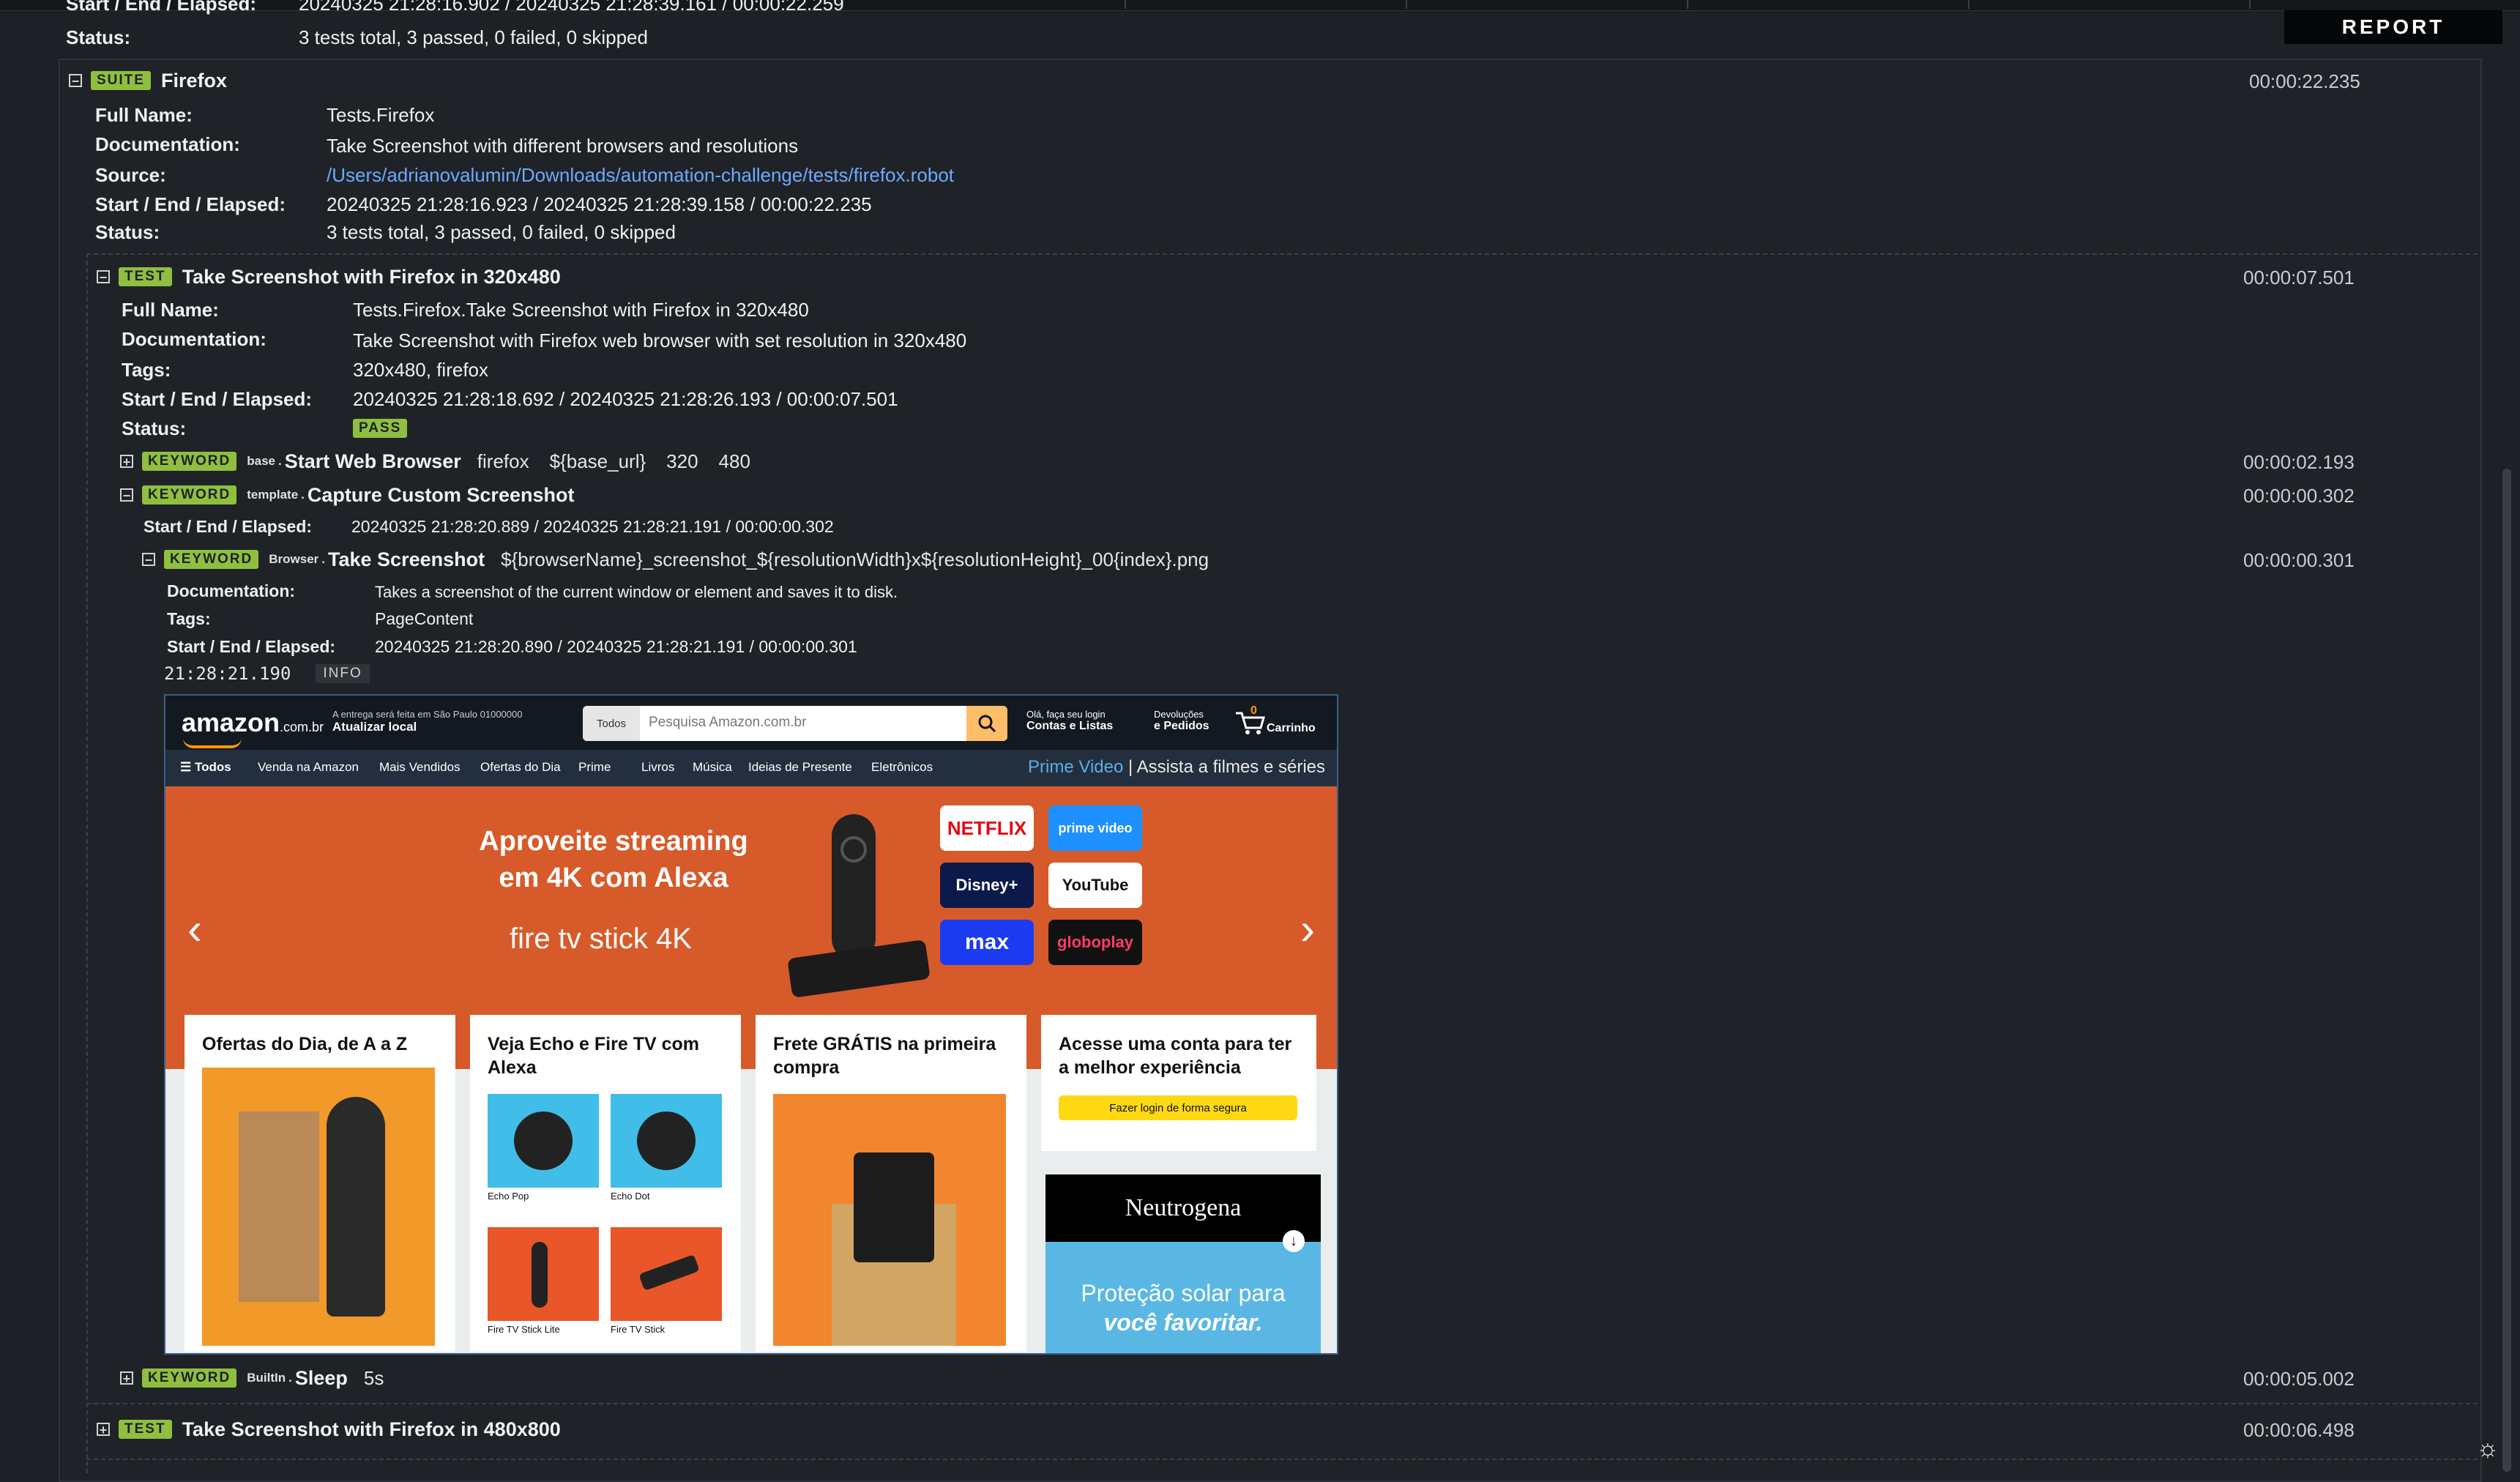  What do you see at coordinates (902, 767) in the screenshot?
I see `nav-item: Eletrônicos` at bounding box center [902, 767].